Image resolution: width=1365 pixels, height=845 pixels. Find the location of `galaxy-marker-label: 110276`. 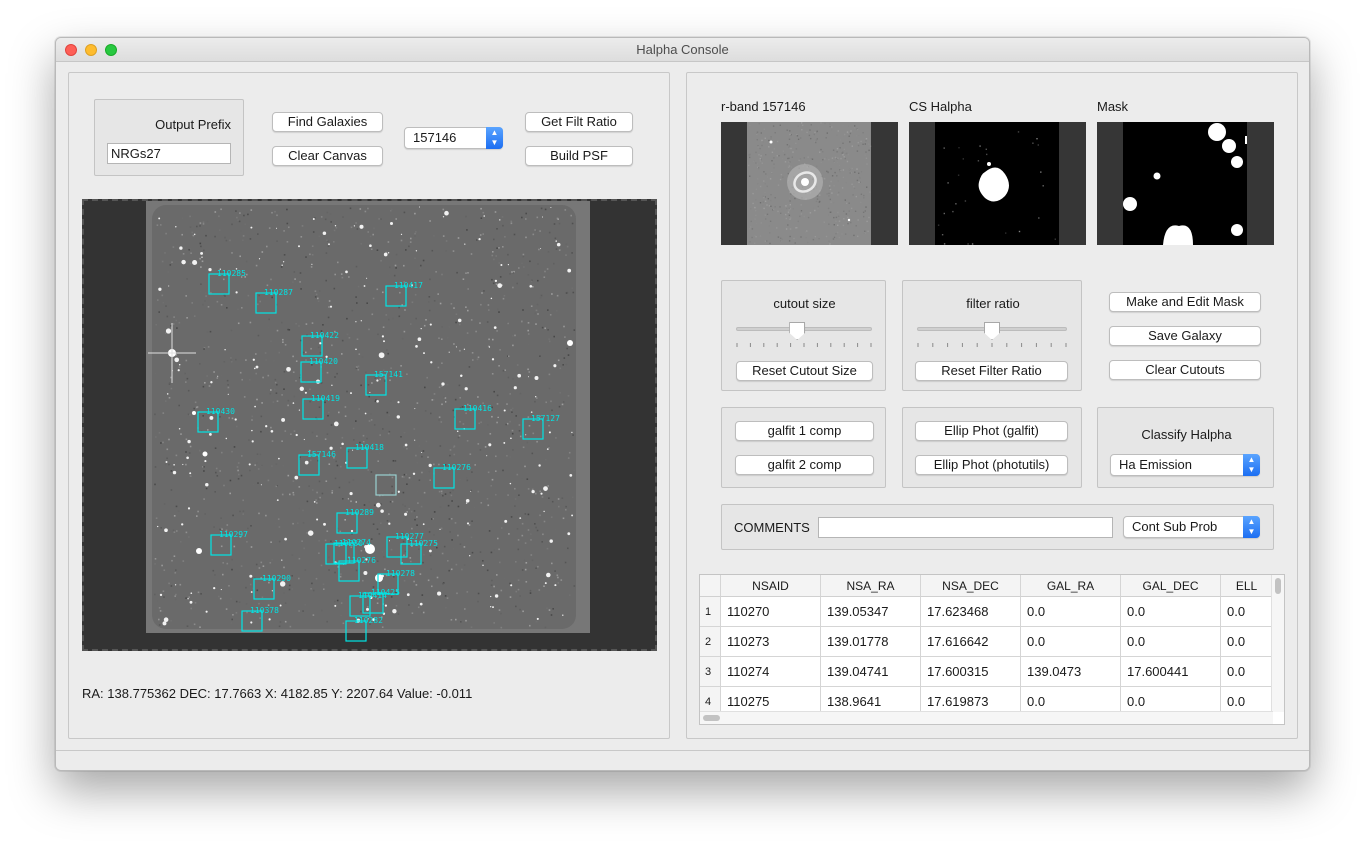

galaxy-marker-label: 110276 is located at coordinates (361, 560).